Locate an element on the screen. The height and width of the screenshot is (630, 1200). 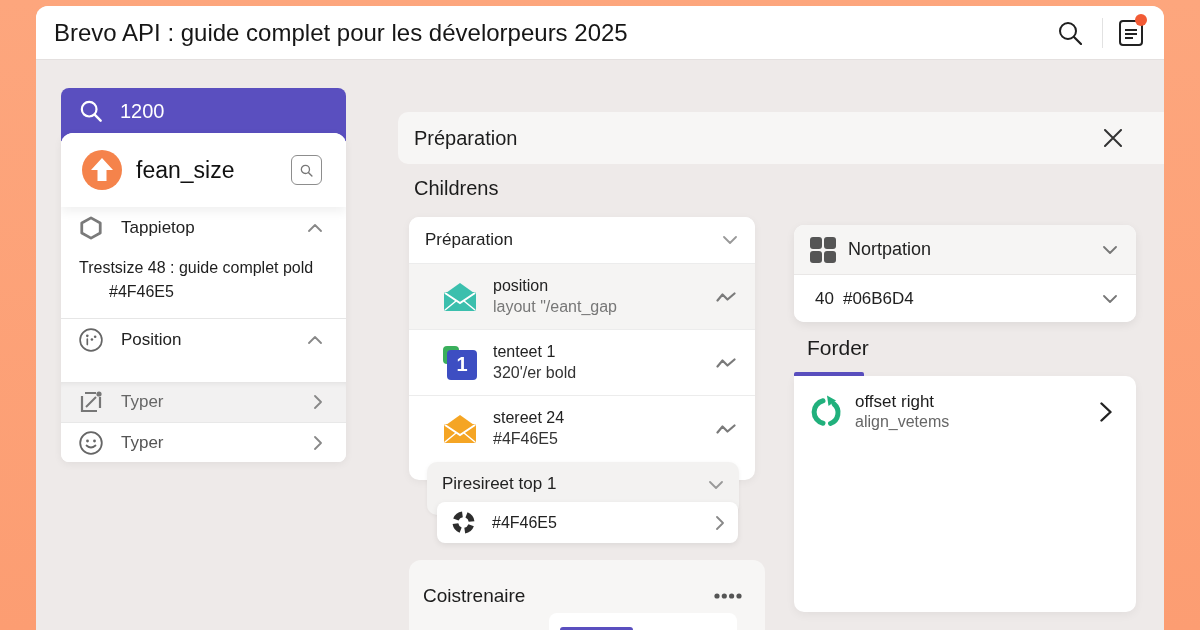
section-text: Trestsize 48 : guide complet pold is located at coordinates (196, 267).